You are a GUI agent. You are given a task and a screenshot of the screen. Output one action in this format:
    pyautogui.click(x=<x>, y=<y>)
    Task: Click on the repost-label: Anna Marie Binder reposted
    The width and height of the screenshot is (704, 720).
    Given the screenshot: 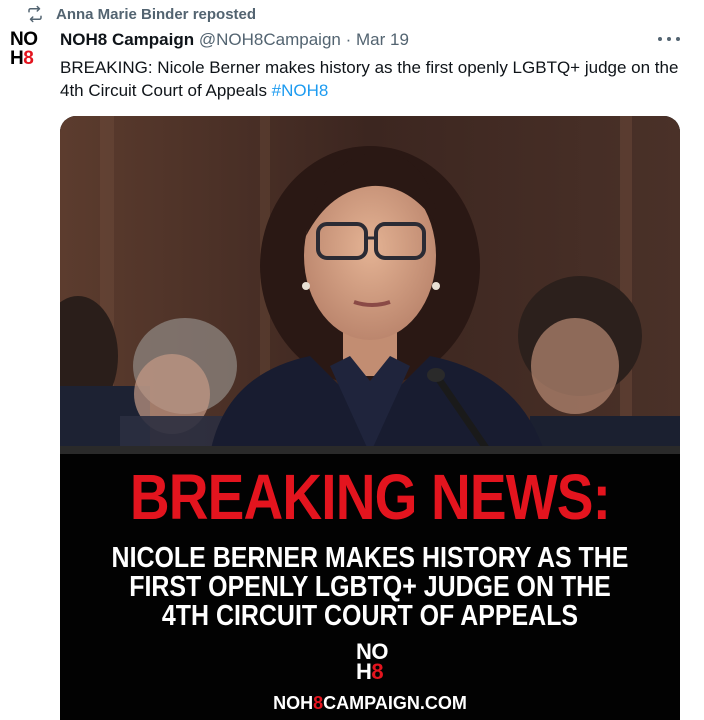 What is the action you would take?
    pyautogui.click(x=156, y=14)
    